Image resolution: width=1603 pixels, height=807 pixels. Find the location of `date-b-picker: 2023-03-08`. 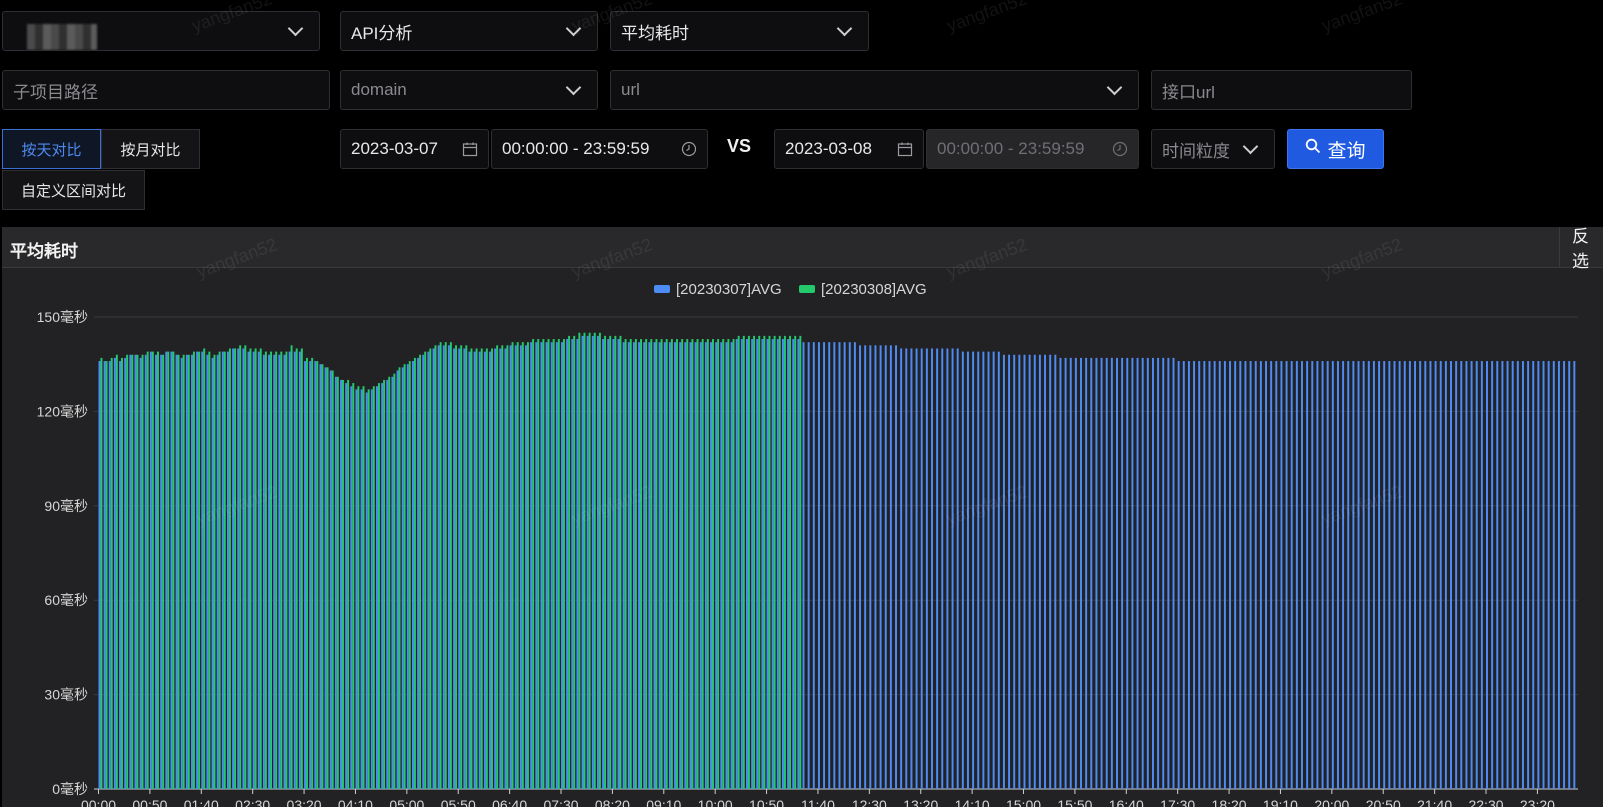

date-b-picker: 2023-03-08 is located at coordinates (849, 149).